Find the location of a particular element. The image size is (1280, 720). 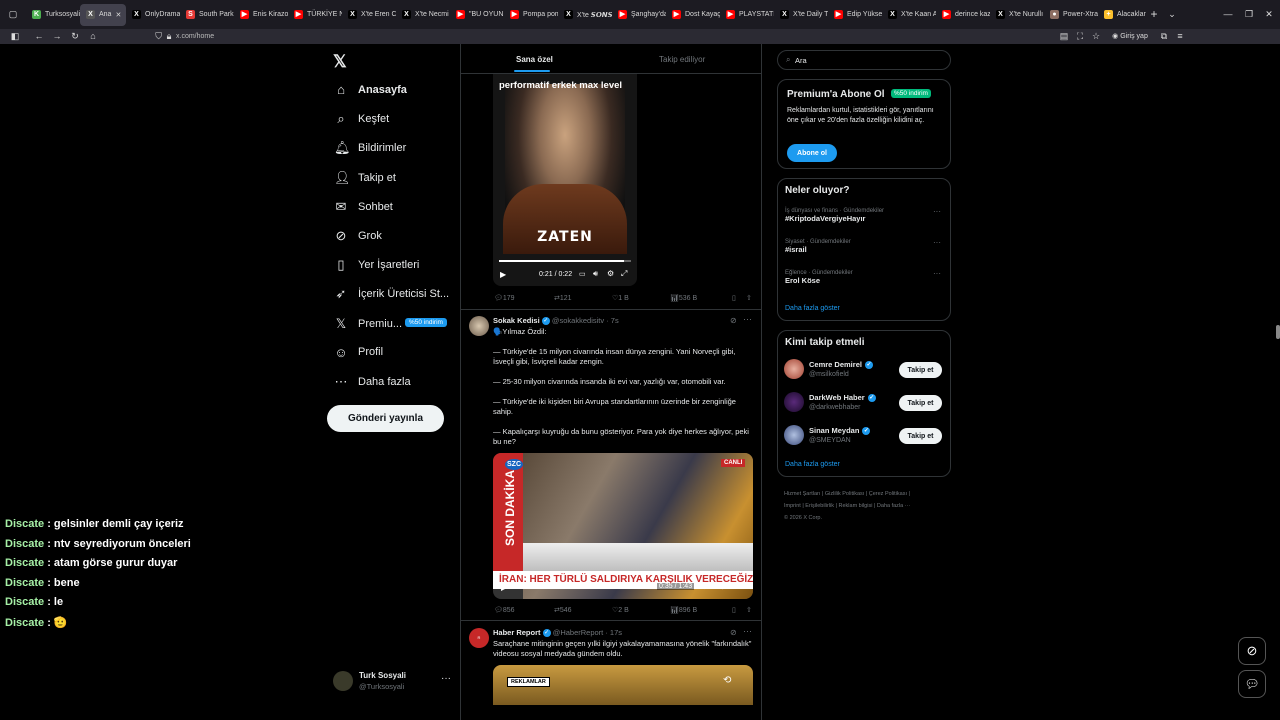

suggested-user: Sinan Meydan ✓ is located at coordinates (840, 431).